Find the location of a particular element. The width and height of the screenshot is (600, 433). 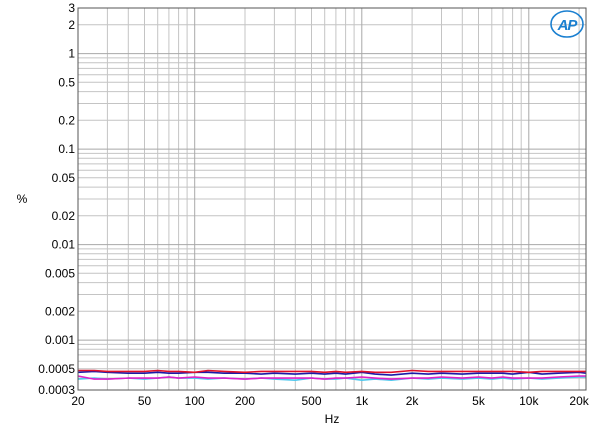

y-tick-label: 3 is located at coordinates (71, 8).